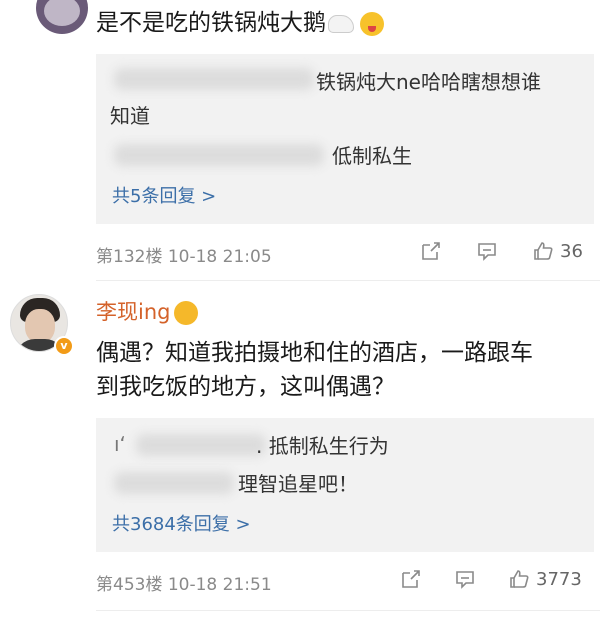 The image size is (600, 627). Describe the element at coordinates (120, 444) in the screenshot. I see `reply-prefix: ıʻ` at that location.